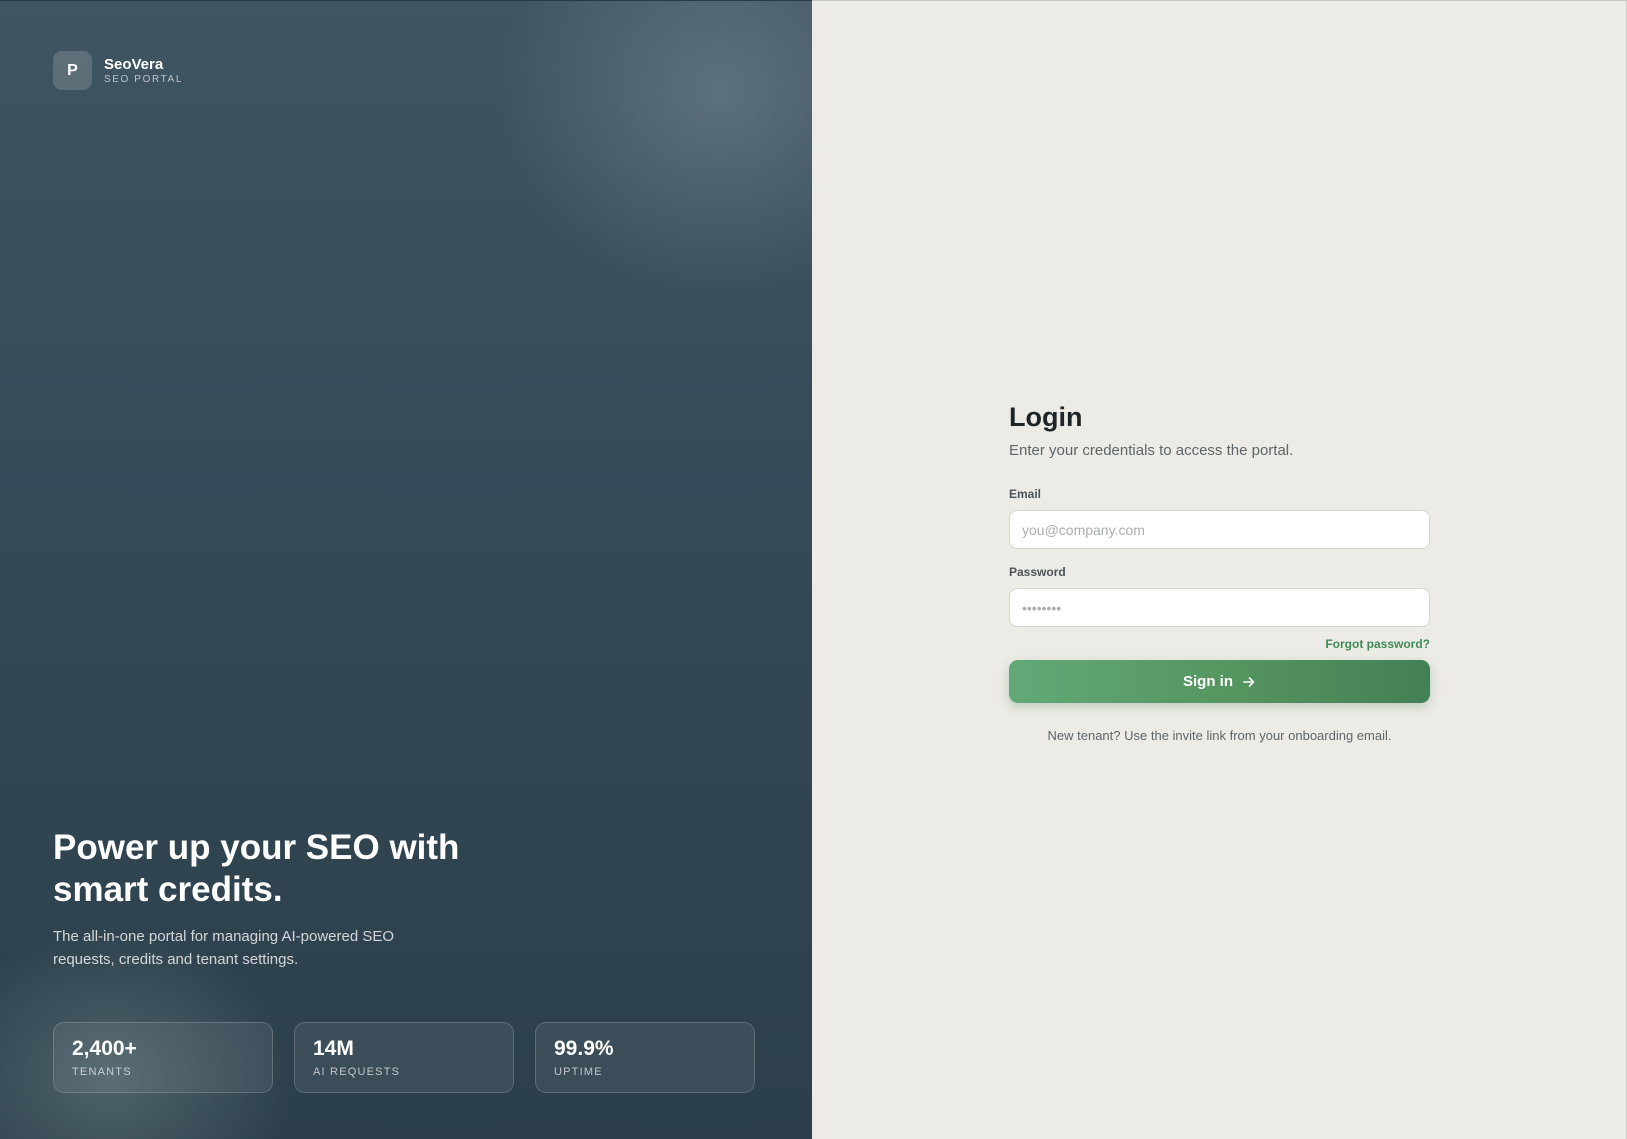 The height and width of the screenshot is (1139, 1627). What do you see at coordinates (1046, 417) in the screenshot?
I see `login-title: Login` at bounding box center [1046, 417].